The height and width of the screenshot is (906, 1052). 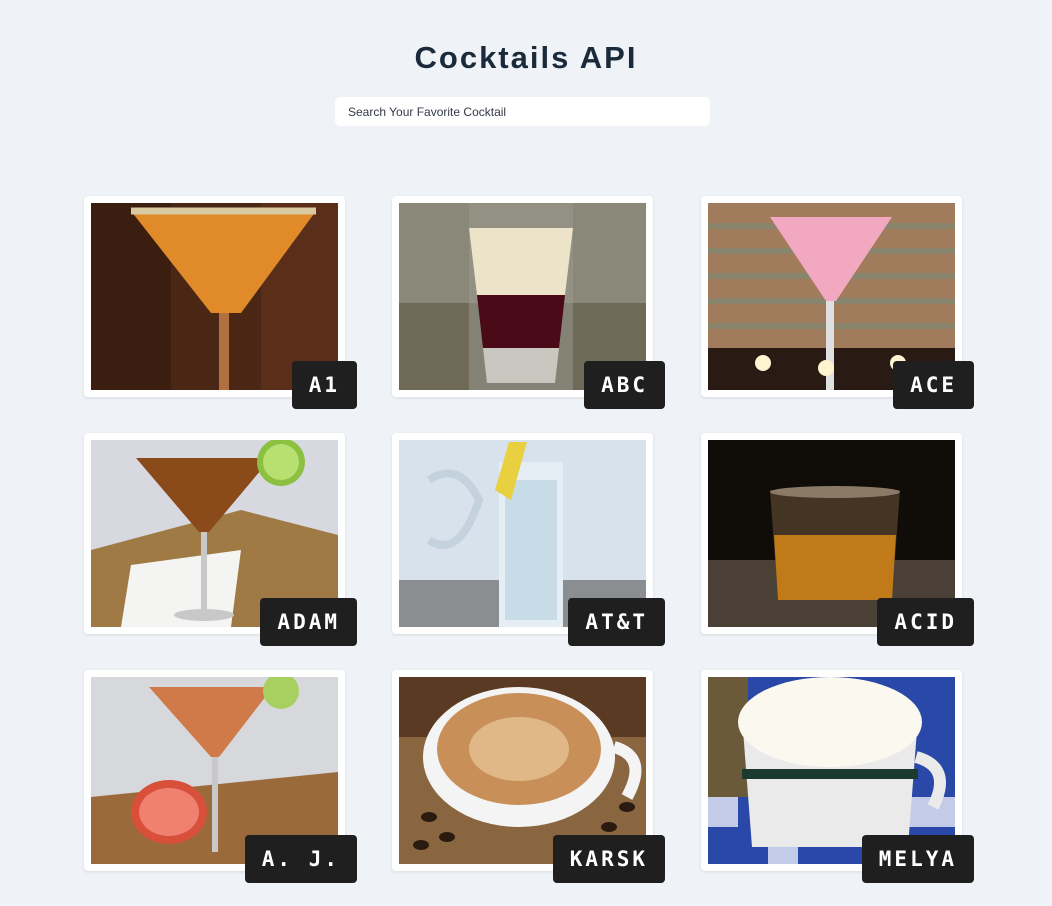 What do you see at coordinates (616, 622) in the screenshot?
I see `cocktail-name: AT&T` at bounding box center [616, 622].